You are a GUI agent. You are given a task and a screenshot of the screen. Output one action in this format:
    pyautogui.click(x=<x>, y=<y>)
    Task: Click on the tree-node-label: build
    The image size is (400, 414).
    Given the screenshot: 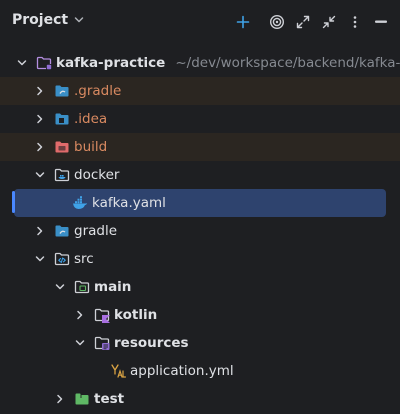 What is the action you would take?
    pyautogui.click(x=91, y=147)
    